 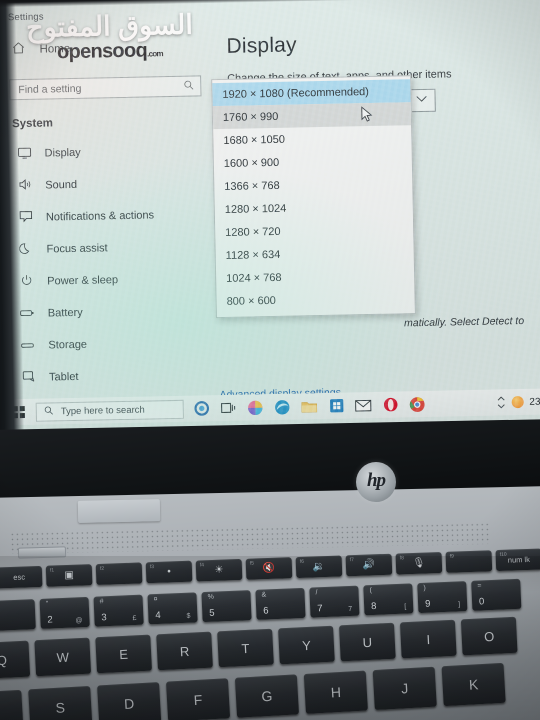 I want to click on key-4: ¤ 4 $, so click(x=172, y=608).